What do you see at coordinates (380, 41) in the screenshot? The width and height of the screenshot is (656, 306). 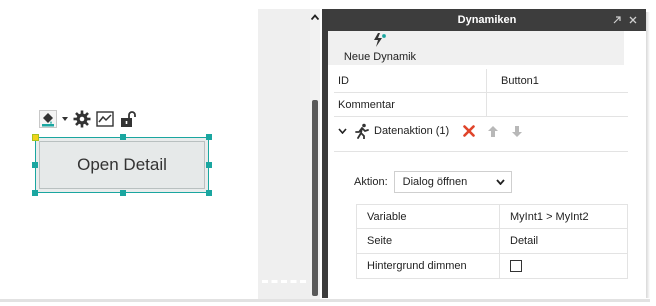 I see `lightning-new-icon` at bounding box center [380, 41].